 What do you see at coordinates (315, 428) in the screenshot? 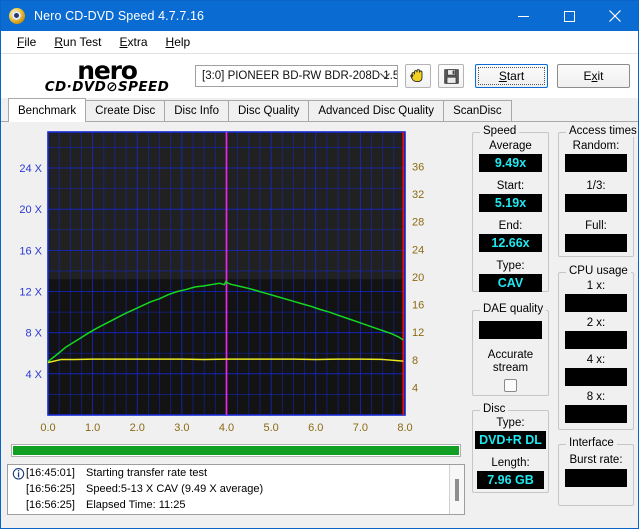
I see `x-axis-tick: 6.0` at bounding box center [315, 428].